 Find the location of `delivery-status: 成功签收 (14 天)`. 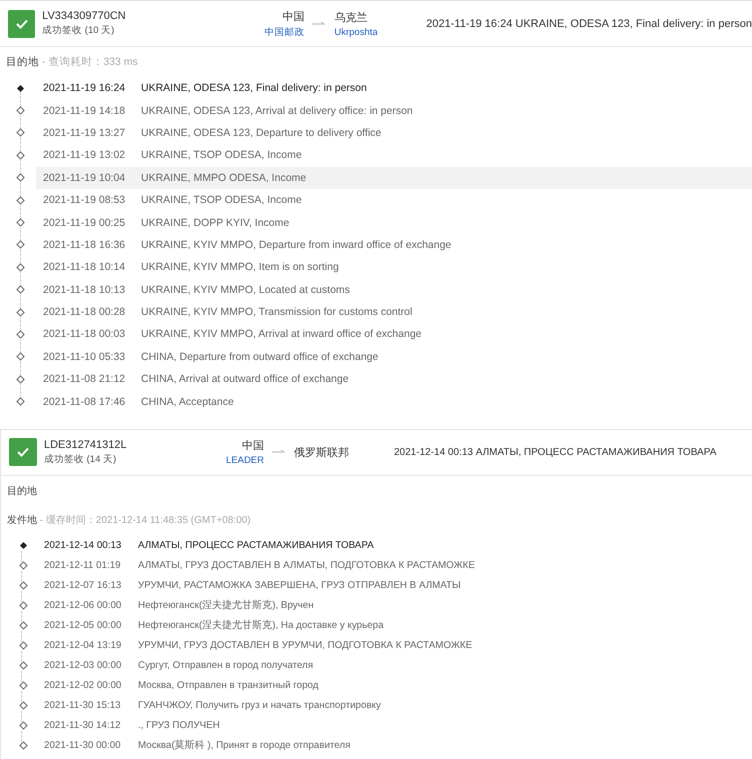

delivery-status: 成功签收 (14 天) is located at coordinates (81, 459).